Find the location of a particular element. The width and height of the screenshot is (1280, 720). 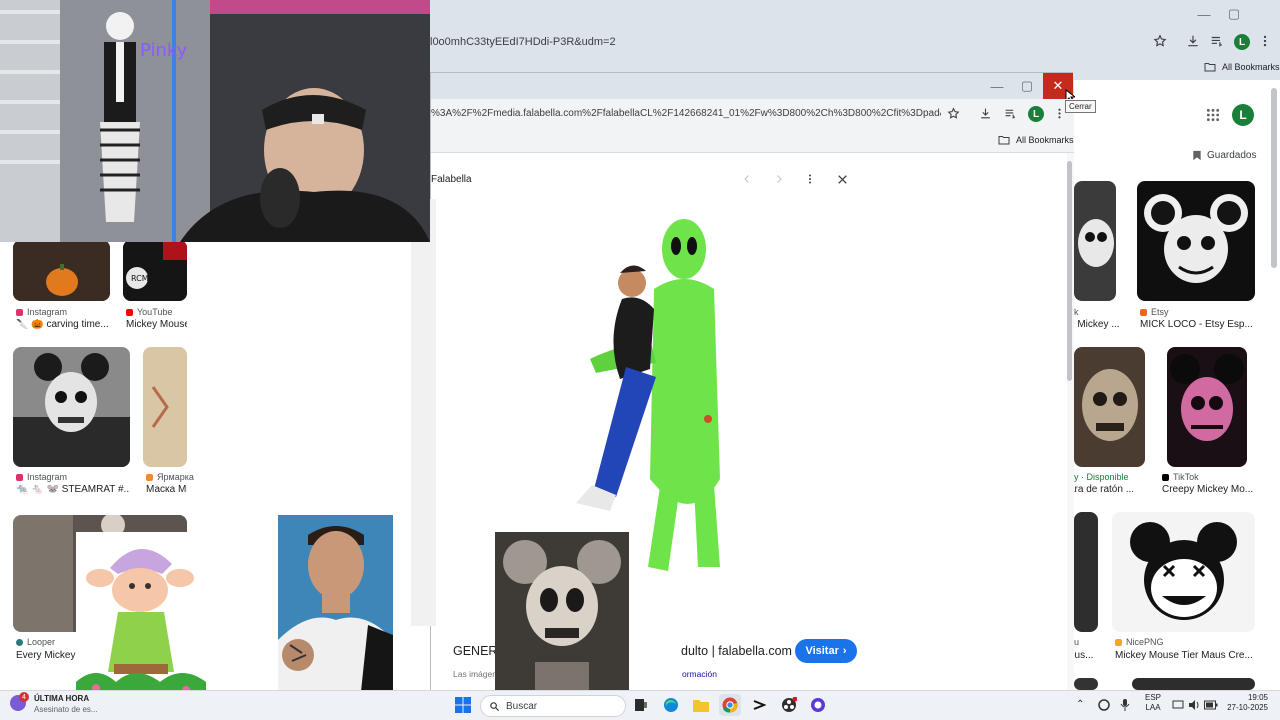

clock-date: 27-10-2025 is located at coordinates (1247, 707).